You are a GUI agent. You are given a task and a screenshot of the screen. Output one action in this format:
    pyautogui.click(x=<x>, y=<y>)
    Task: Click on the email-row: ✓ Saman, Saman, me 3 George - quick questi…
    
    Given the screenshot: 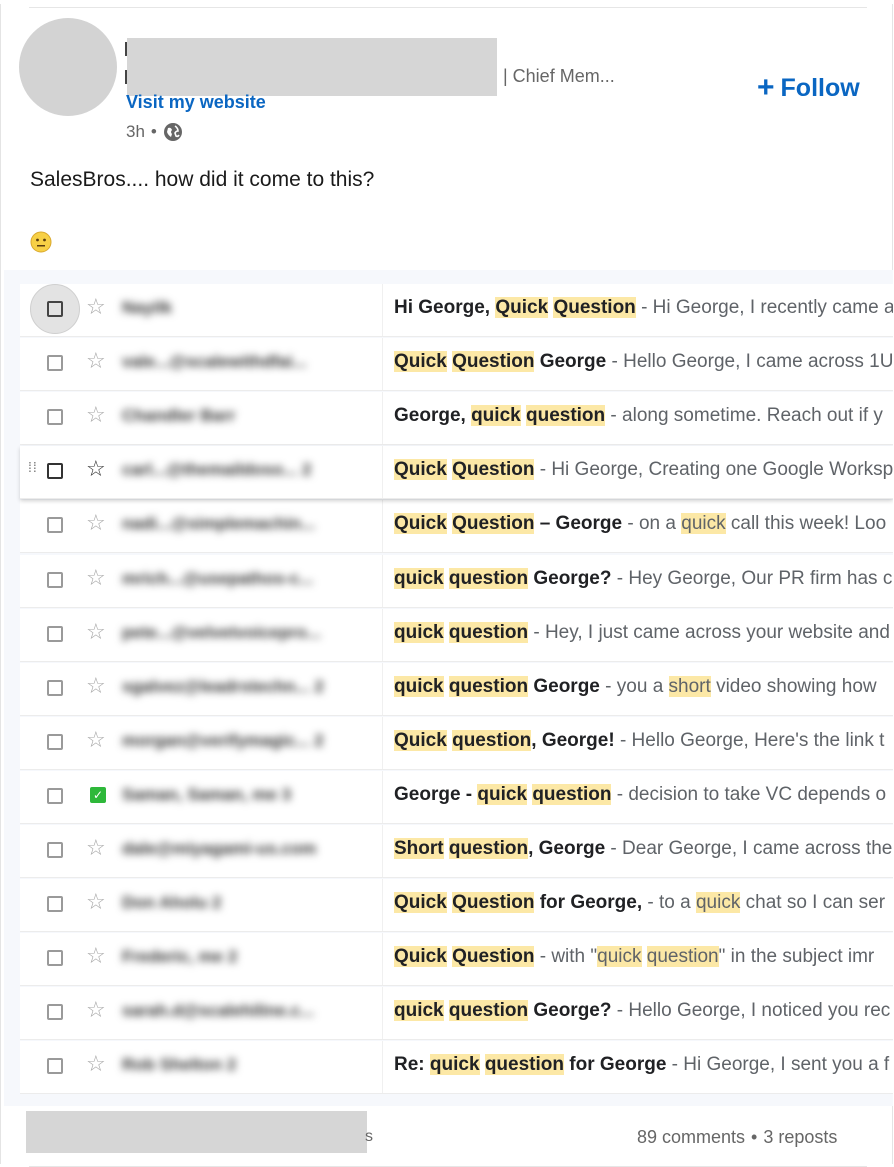 What is the action you would take?
    pyautogui.click(x=456, y=797)
    